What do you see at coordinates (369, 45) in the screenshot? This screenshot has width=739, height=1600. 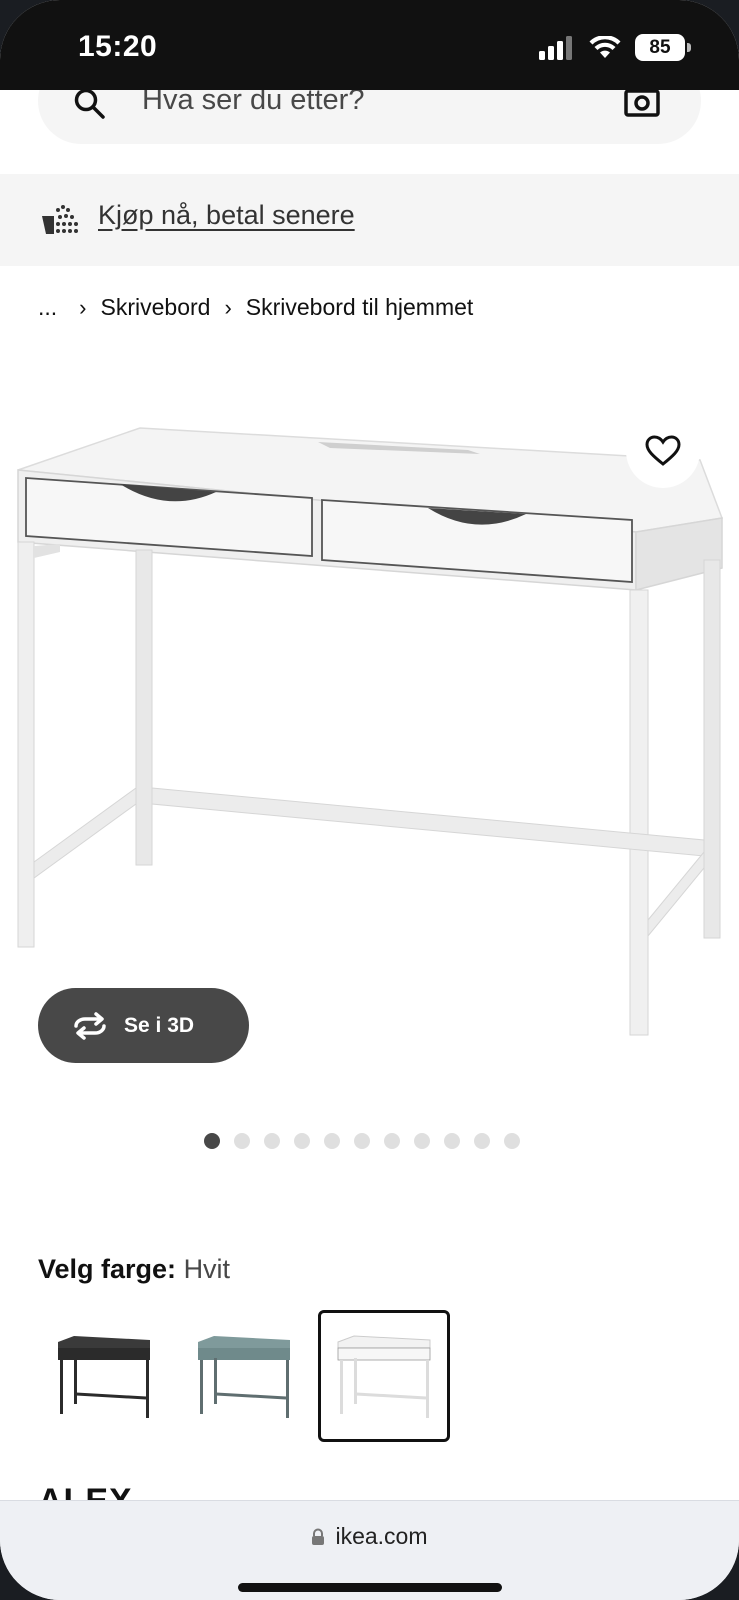 I see `status-bar: 15:20 85` at bounding box center [369, 45].